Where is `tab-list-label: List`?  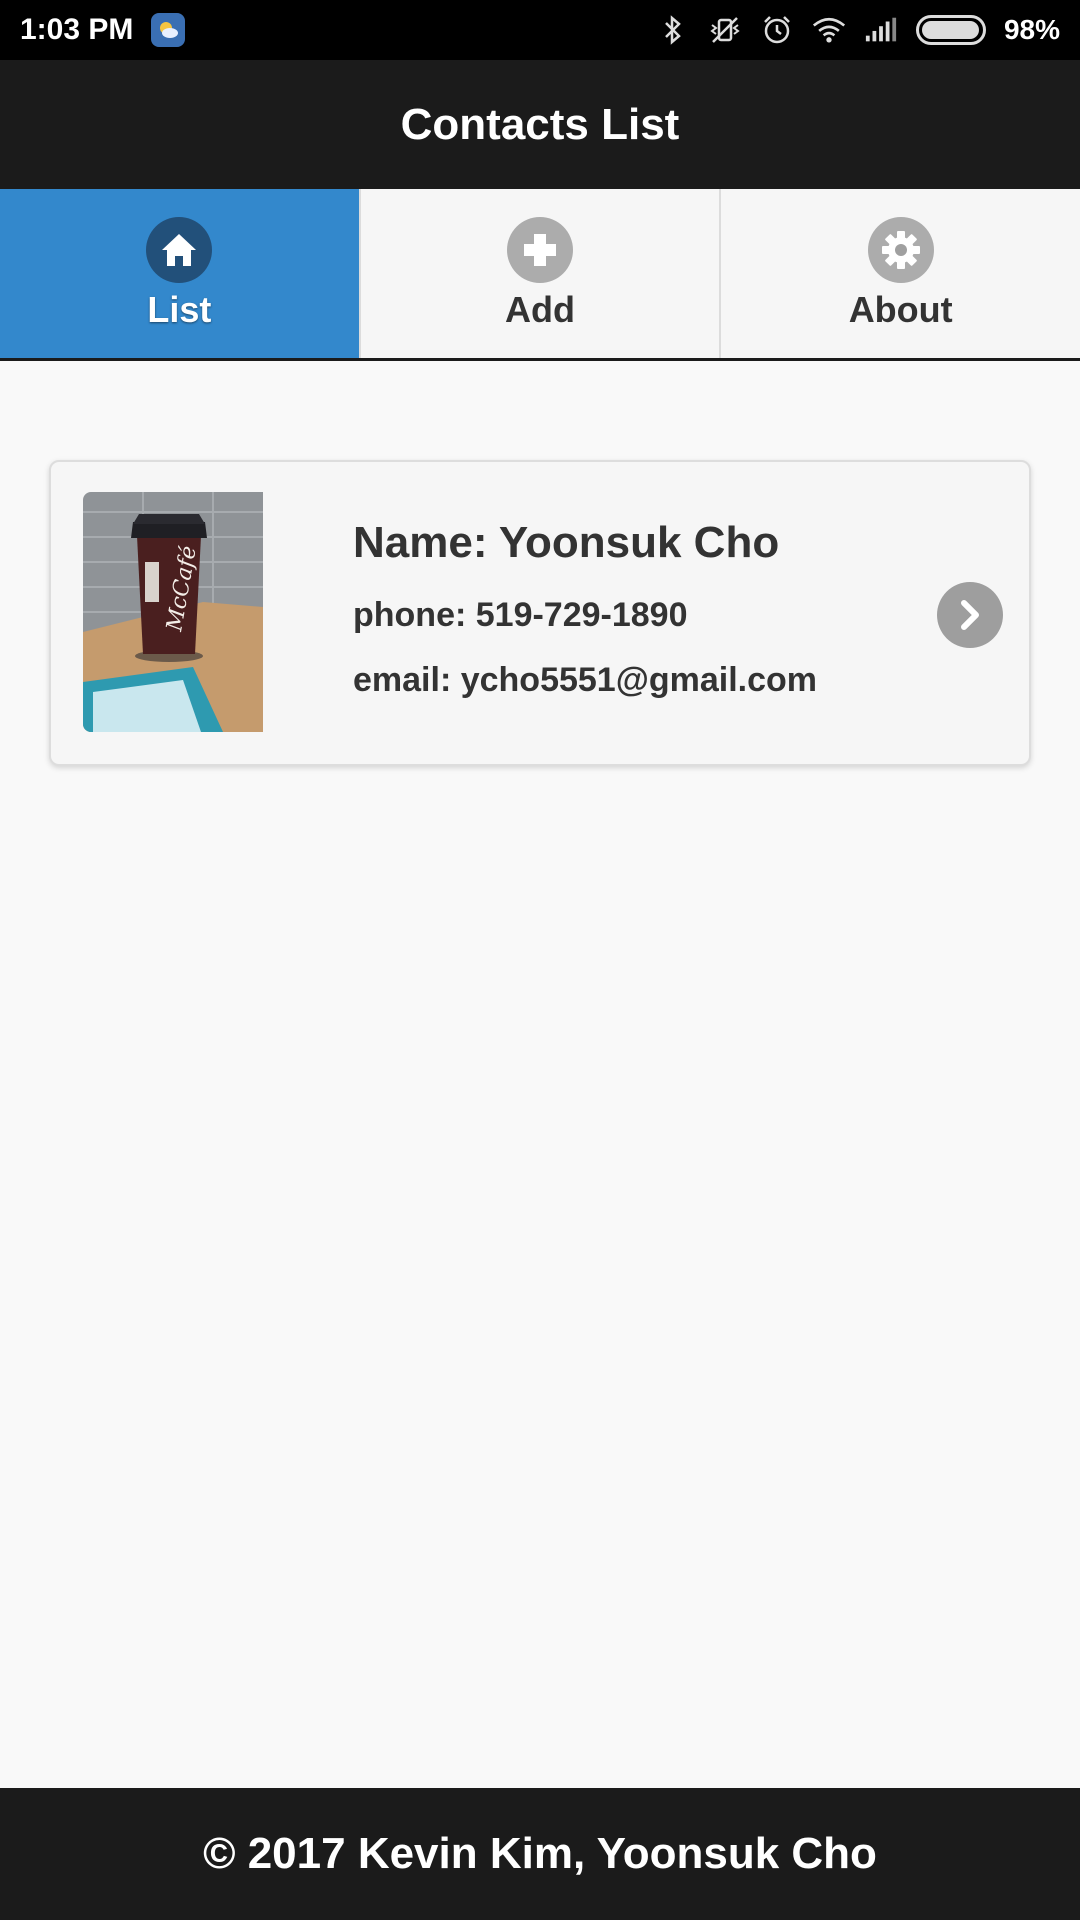 tab-list-label: List is located at coordinates (179, 309).